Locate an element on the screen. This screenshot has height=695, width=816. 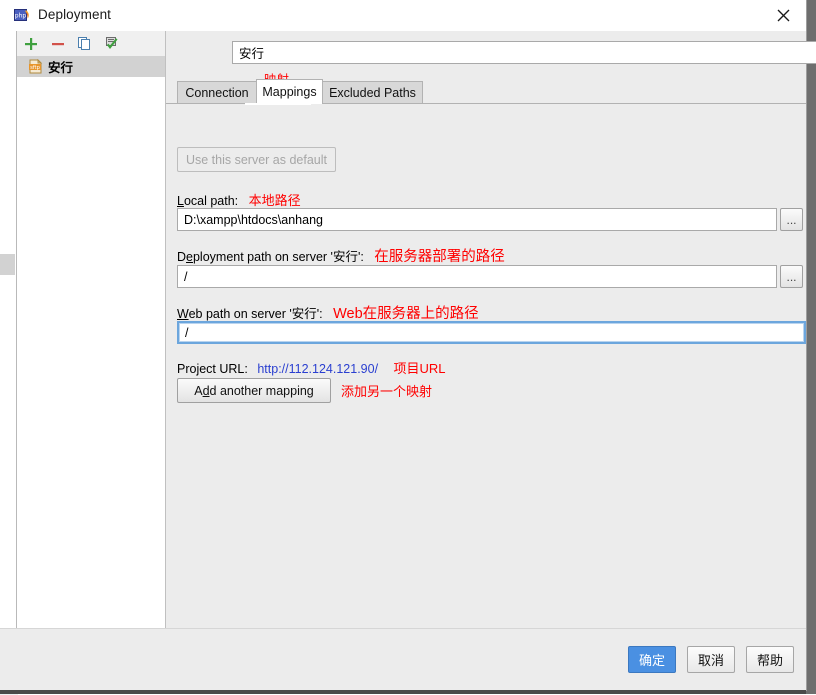
web-path-input is located at coordinates (491, 332).